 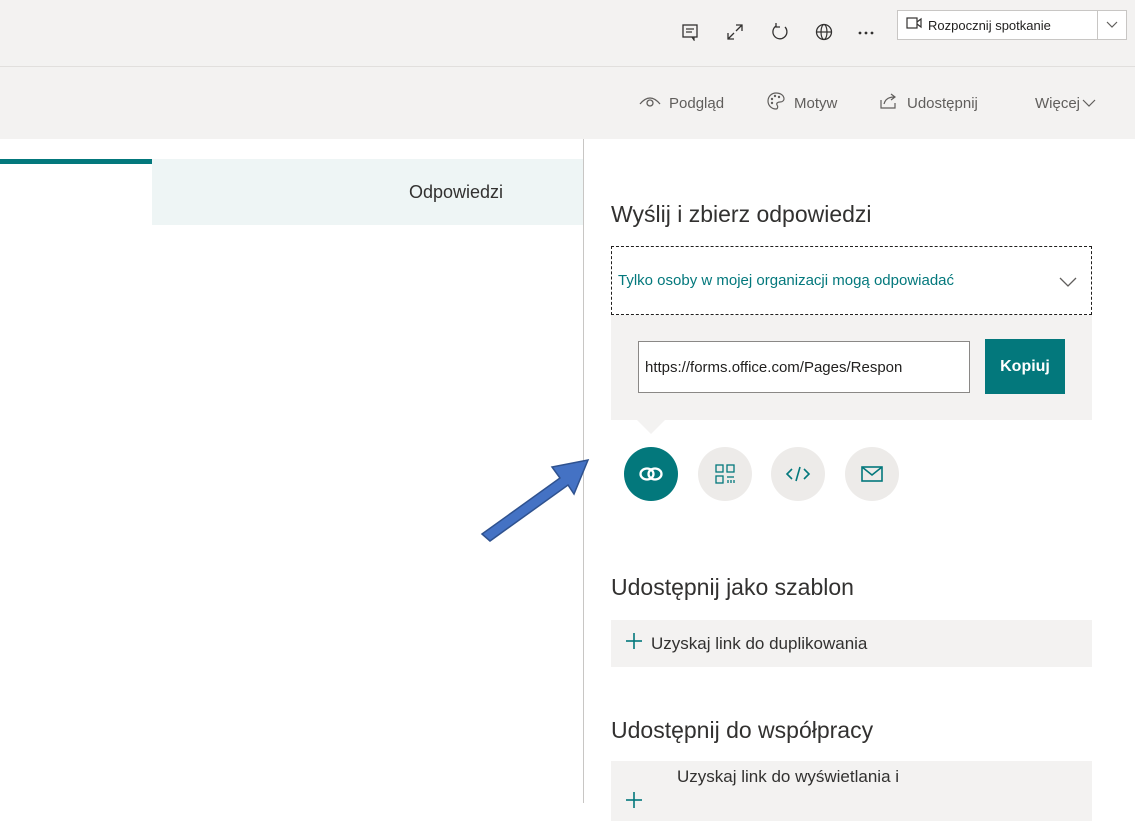 I want to click on send-collect-title: Wyślij i zbierz odpowiedzi, so click(x=741, y=214).